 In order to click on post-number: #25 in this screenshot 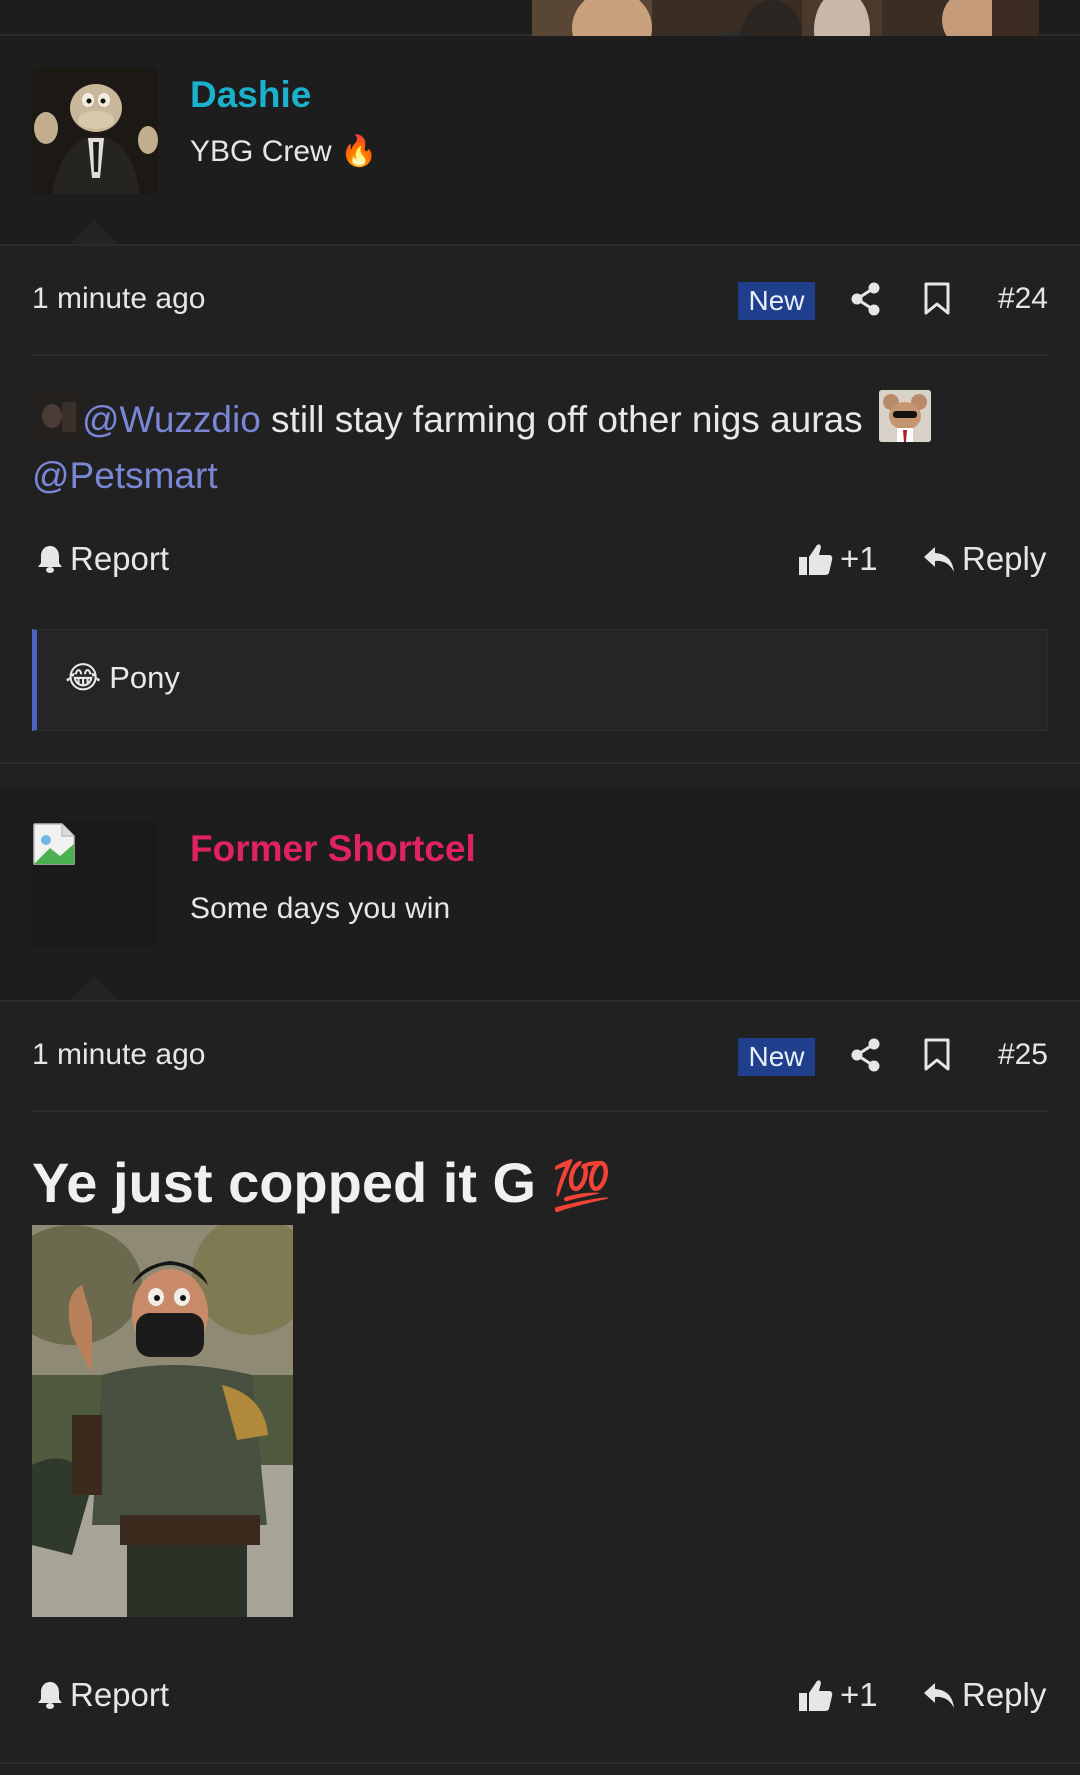, I will do `click(1023, 1055)`.